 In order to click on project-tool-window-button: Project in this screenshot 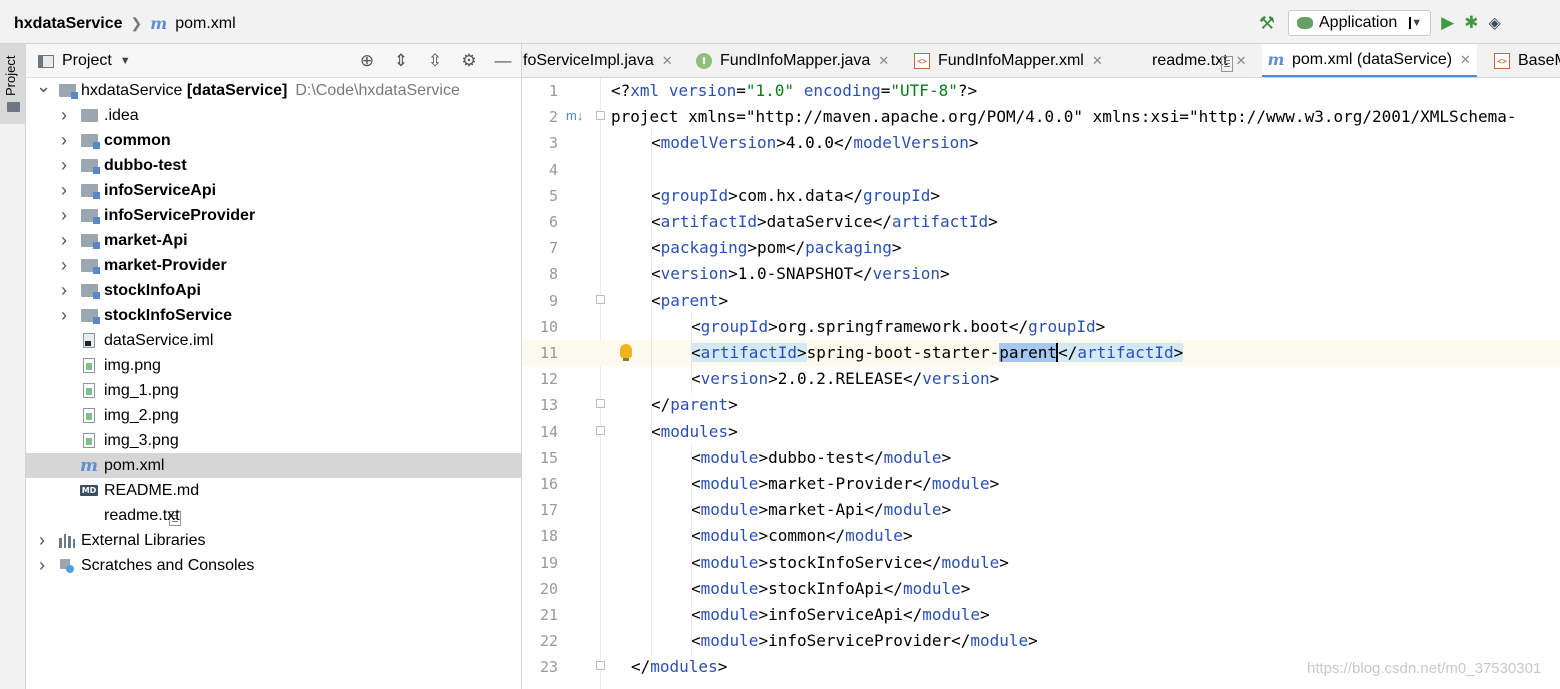, I will do `click(12, 84)`.